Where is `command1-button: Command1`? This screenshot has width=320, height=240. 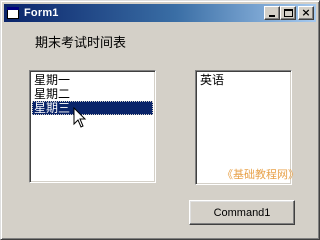
command1-button: Command1 is located at coordinates (242, 212).